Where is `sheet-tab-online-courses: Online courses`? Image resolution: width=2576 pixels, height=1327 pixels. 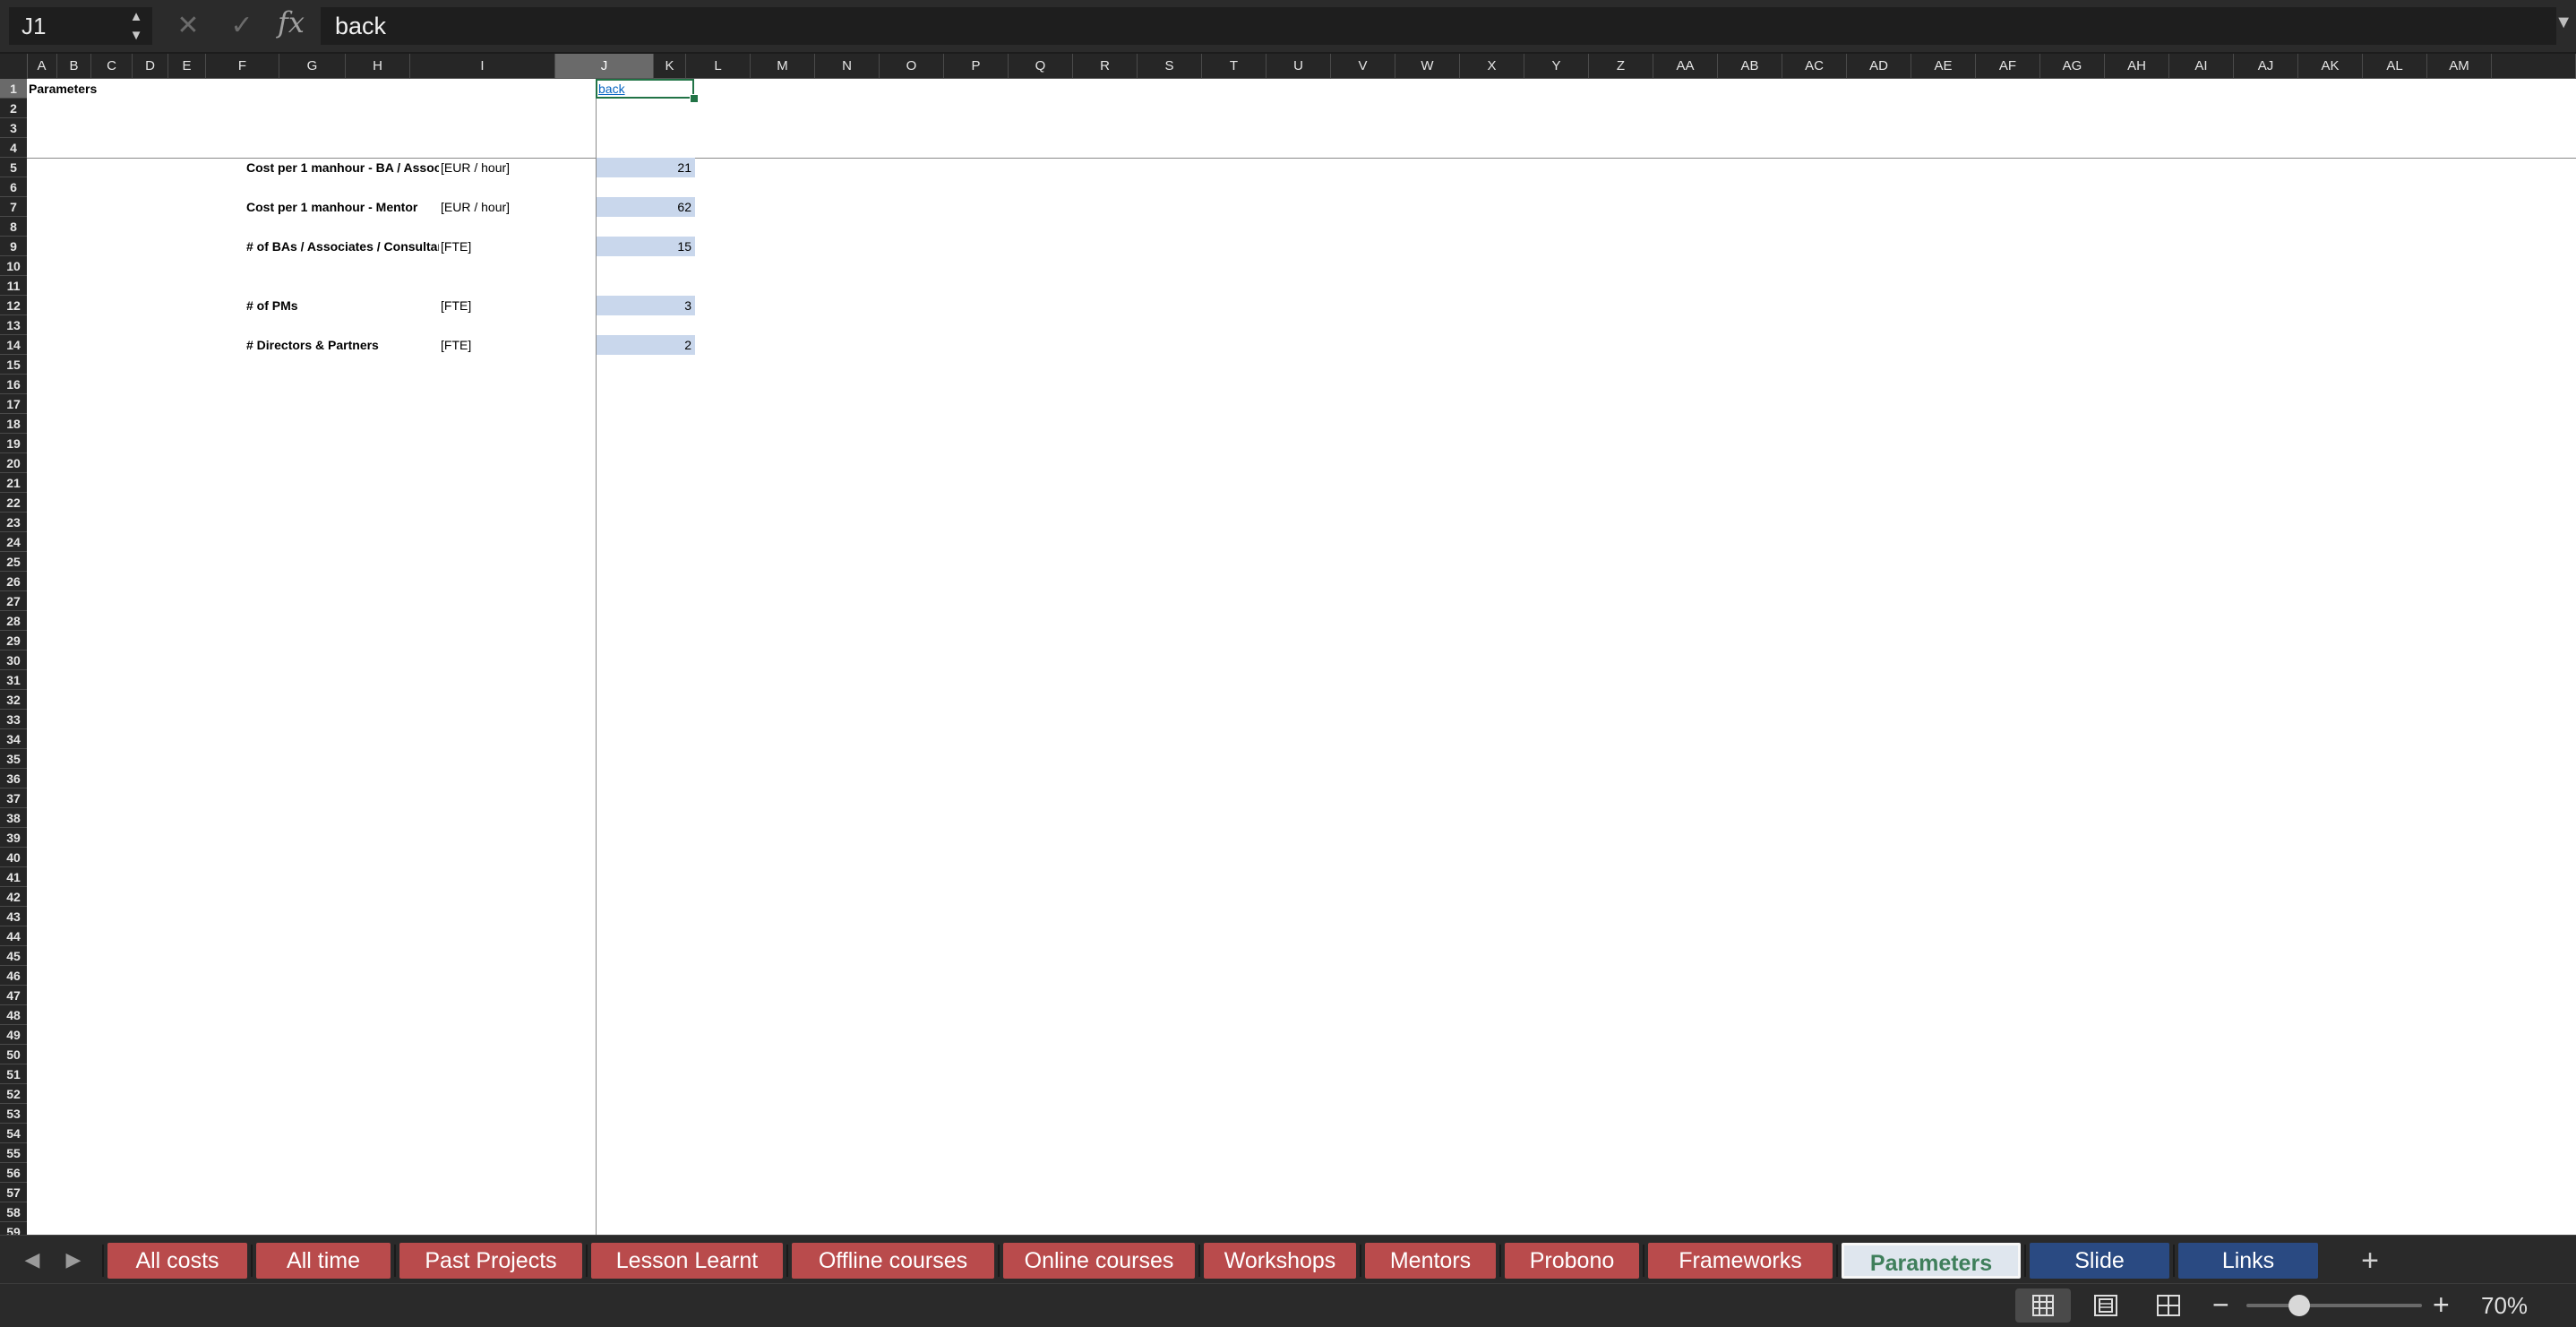 sheet-tab-online-courses: Online courses is located at coordinates (1099, 1261).